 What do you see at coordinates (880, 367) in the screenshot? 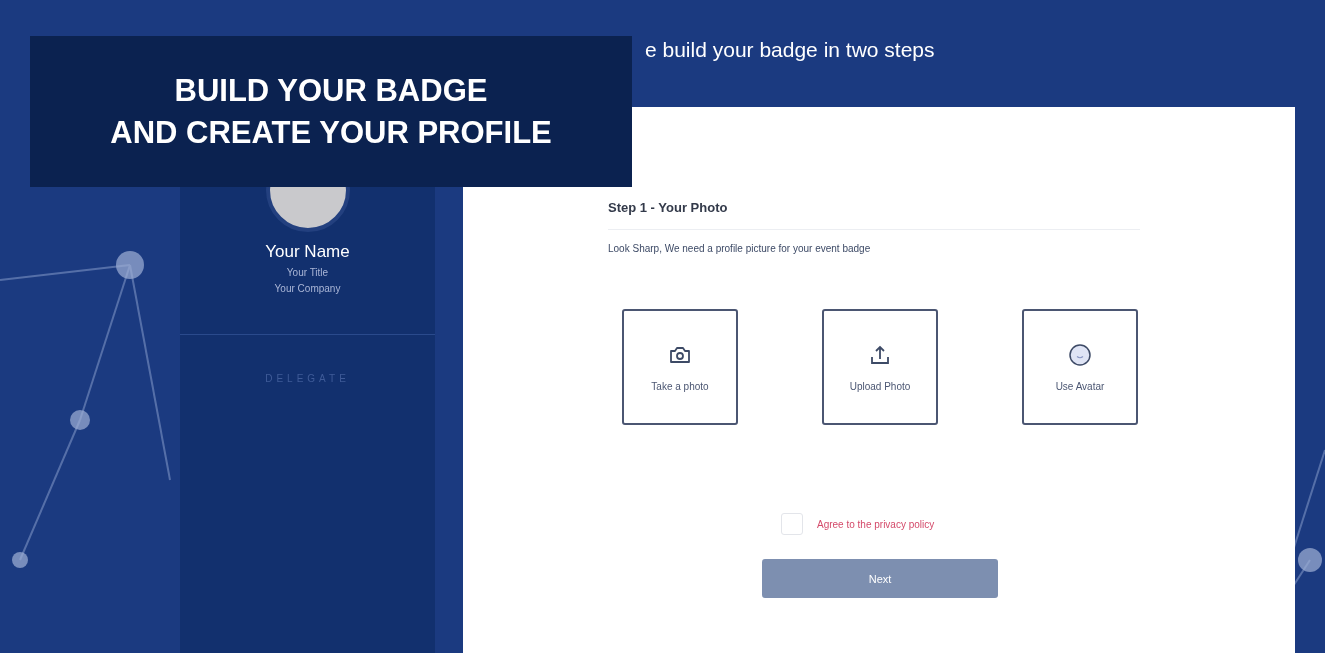
I see `photo-option-button: Upload Photo` at bounding box center [880, 367].